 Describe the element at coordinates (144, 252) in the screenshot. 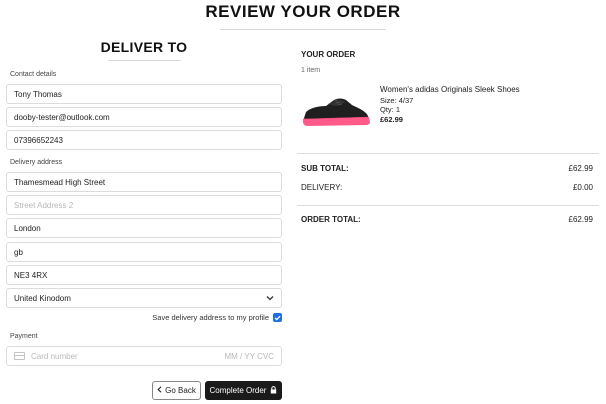

I see `region-field: gb` at that location.